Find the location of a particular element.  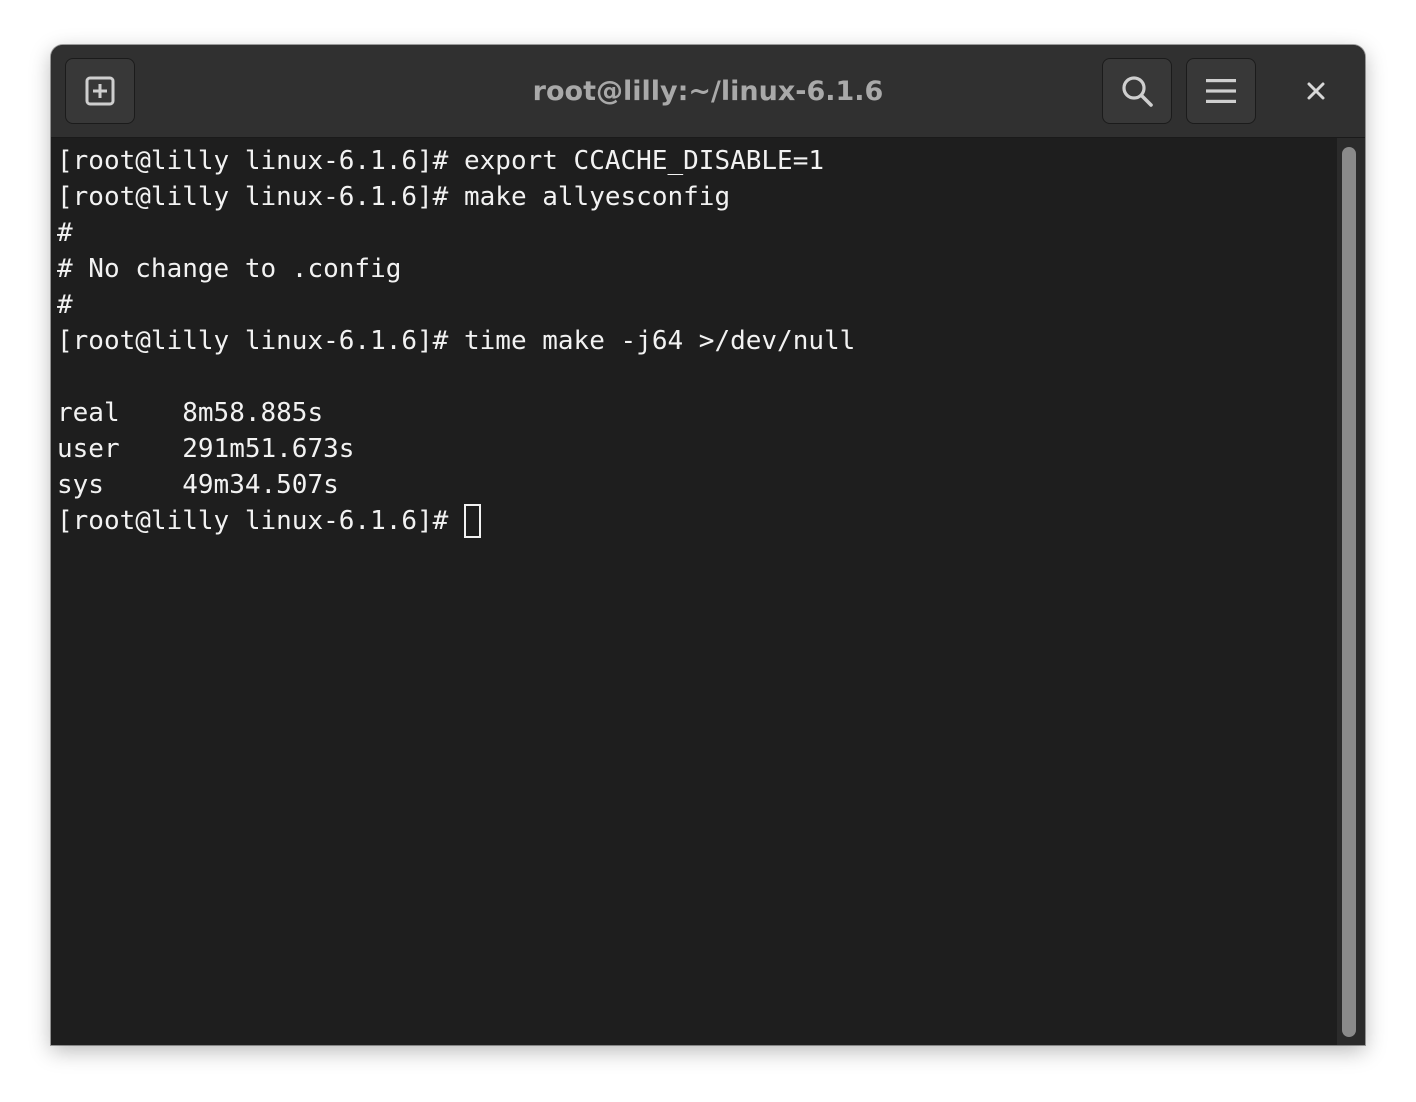

tab-new-icon is located at coordinates (100, 91).